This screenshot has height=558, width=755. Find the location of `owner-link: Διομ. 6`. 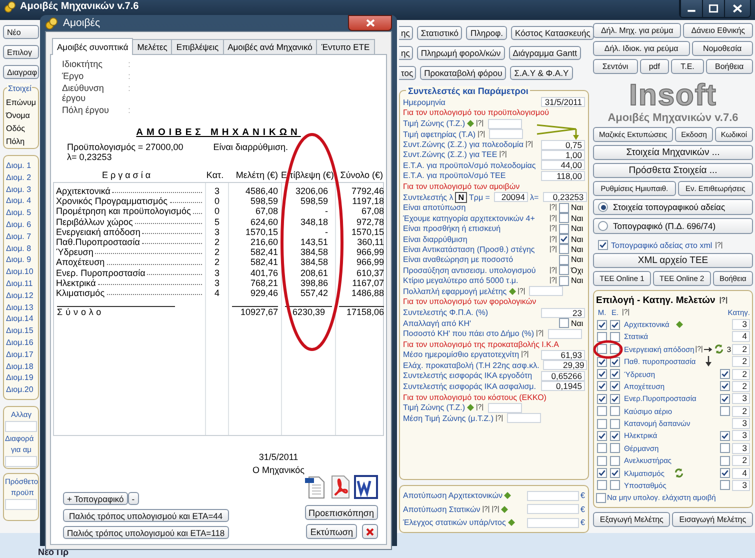

owner-link: Διομ. 6 is located at coordinates (19, 224).